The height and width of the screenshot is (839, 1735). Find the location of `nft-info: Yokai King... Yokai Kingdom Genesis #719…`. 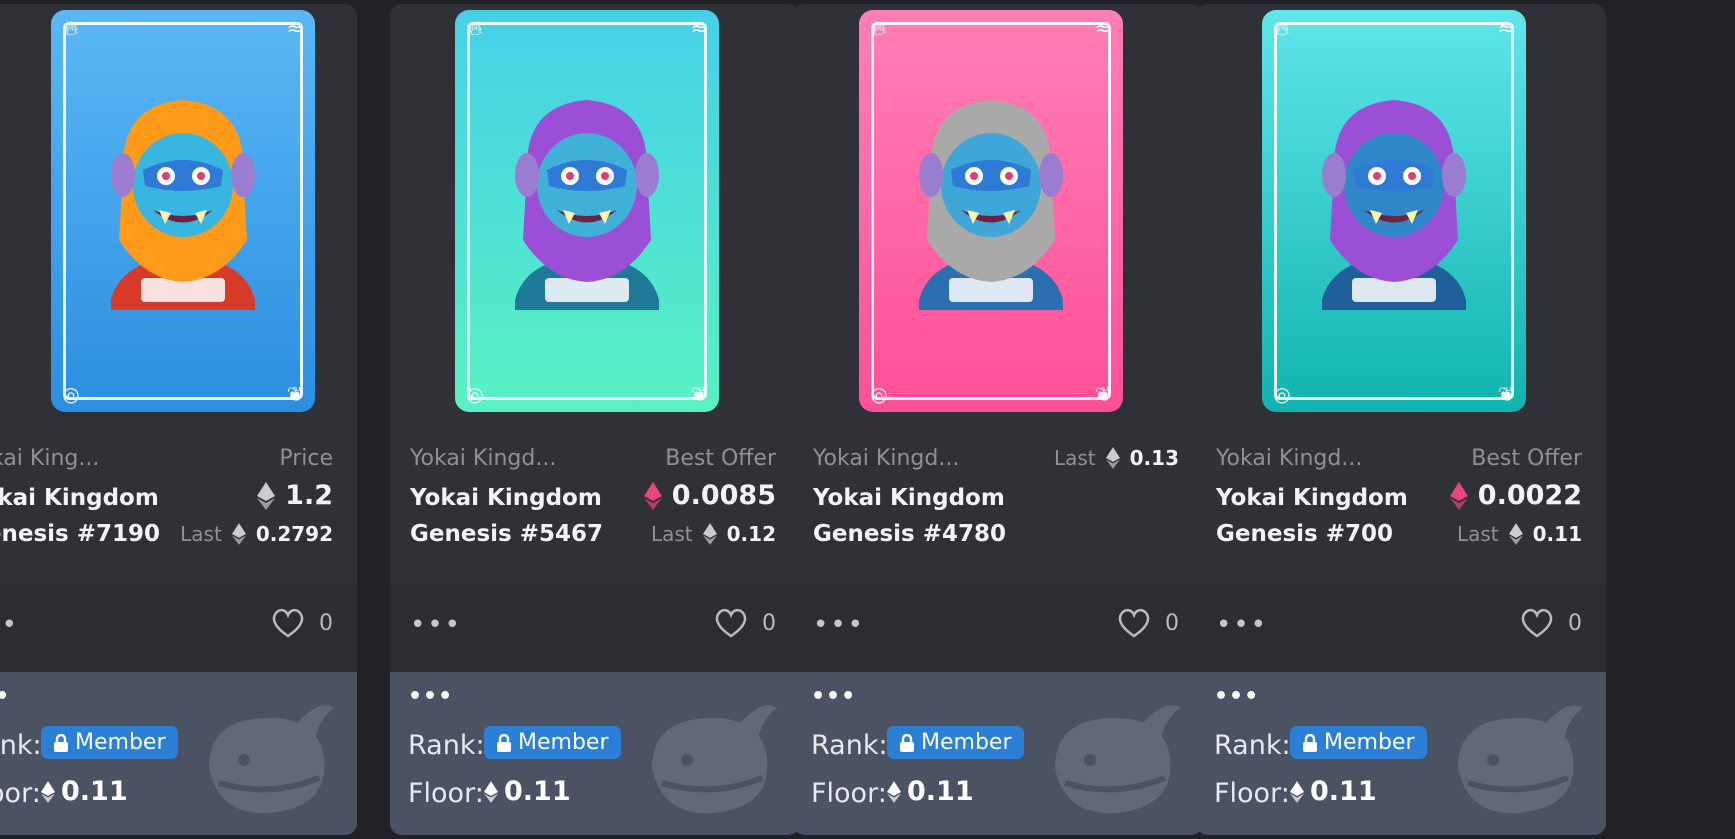

nft-info: Yokai King... Yokai Kingdom Genesis #719… is located at coordinates (178, 510).